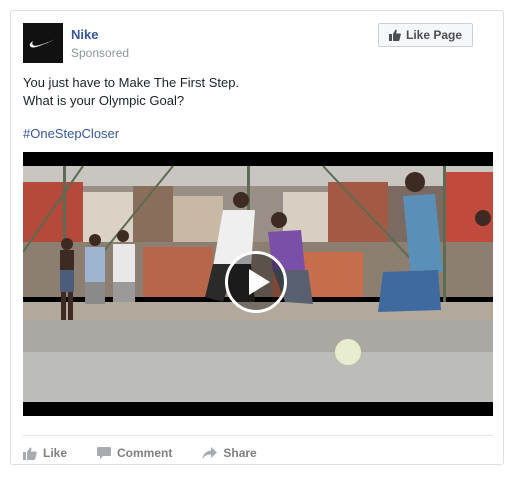  I want to click on comment-button: Comment, so click(134, 453).